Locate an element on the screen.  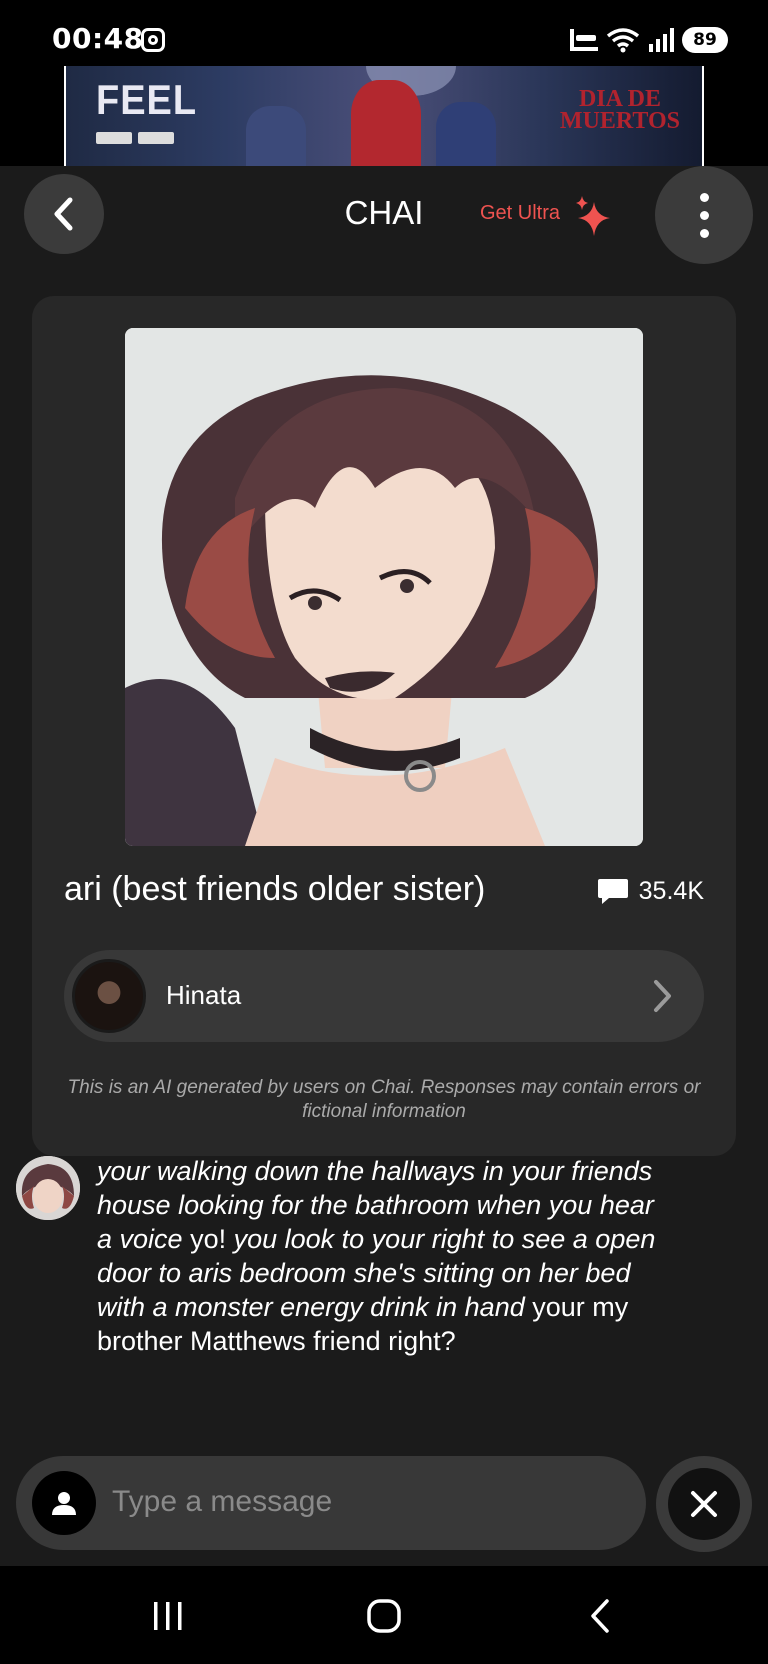
chat-count: 35.4K is located at coordinates (650, 891).